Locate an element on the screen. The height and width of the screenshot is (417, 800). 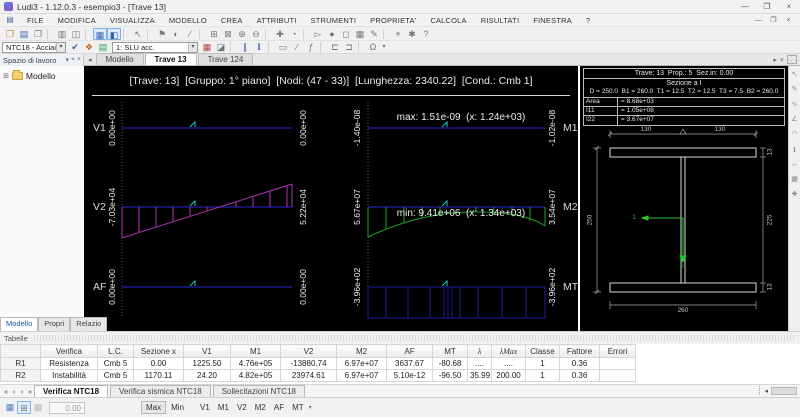
diagram-view-icon: ⊞ is located at coordinates (24, 407).